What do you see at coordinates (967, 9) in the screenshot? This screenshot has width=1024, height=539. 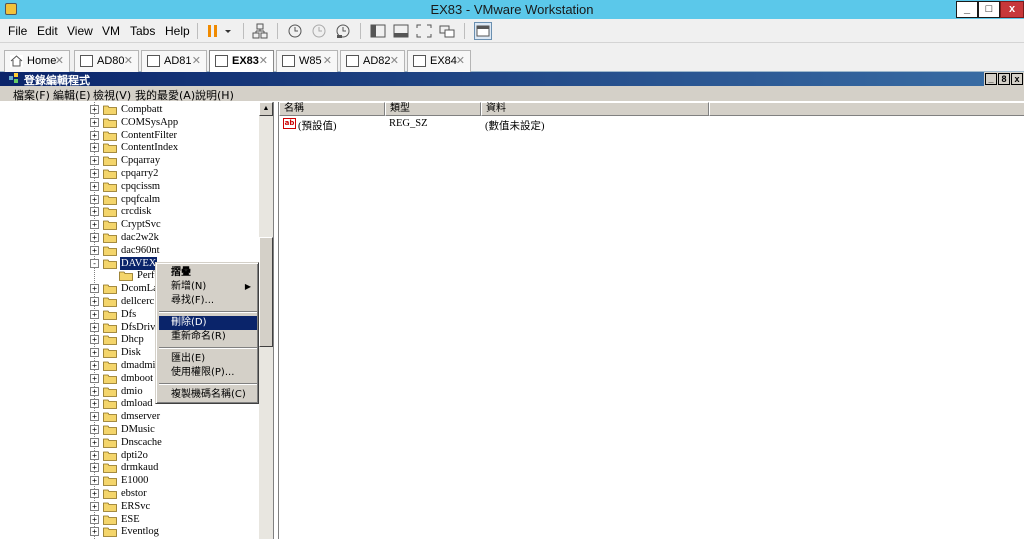 I see `minimize-button: _` at bounding box center [967, 9].